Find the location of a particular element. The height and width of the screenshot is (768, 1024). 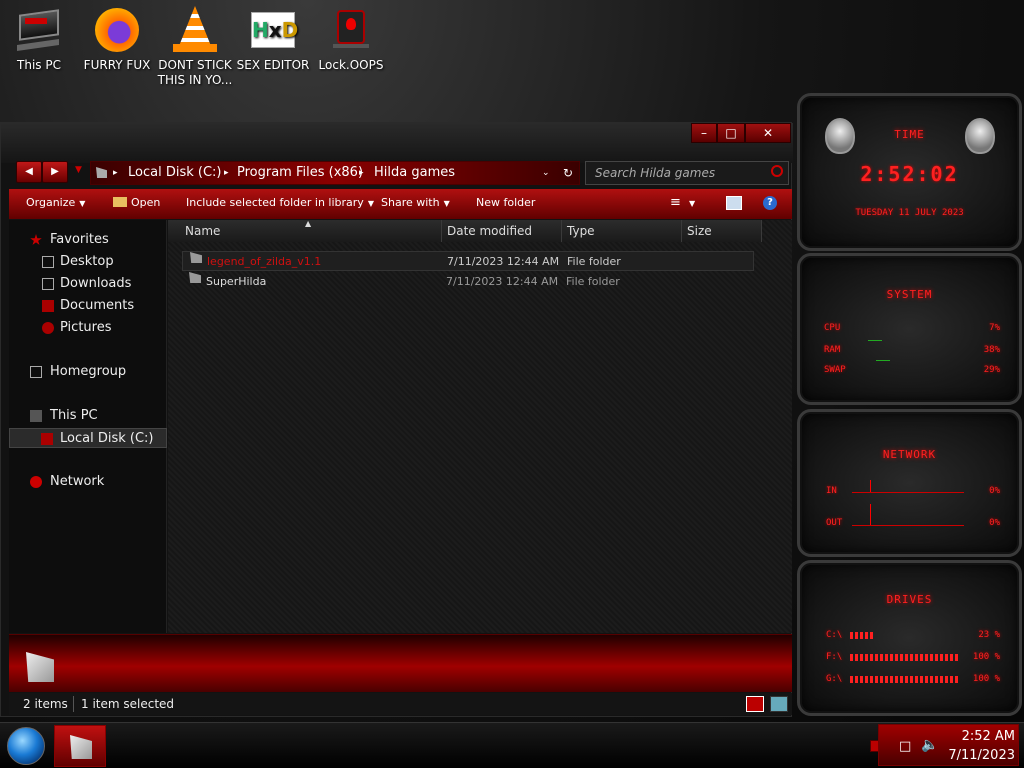

taskbar-date: 7/11/2023 is located at coordinates (977, 755).